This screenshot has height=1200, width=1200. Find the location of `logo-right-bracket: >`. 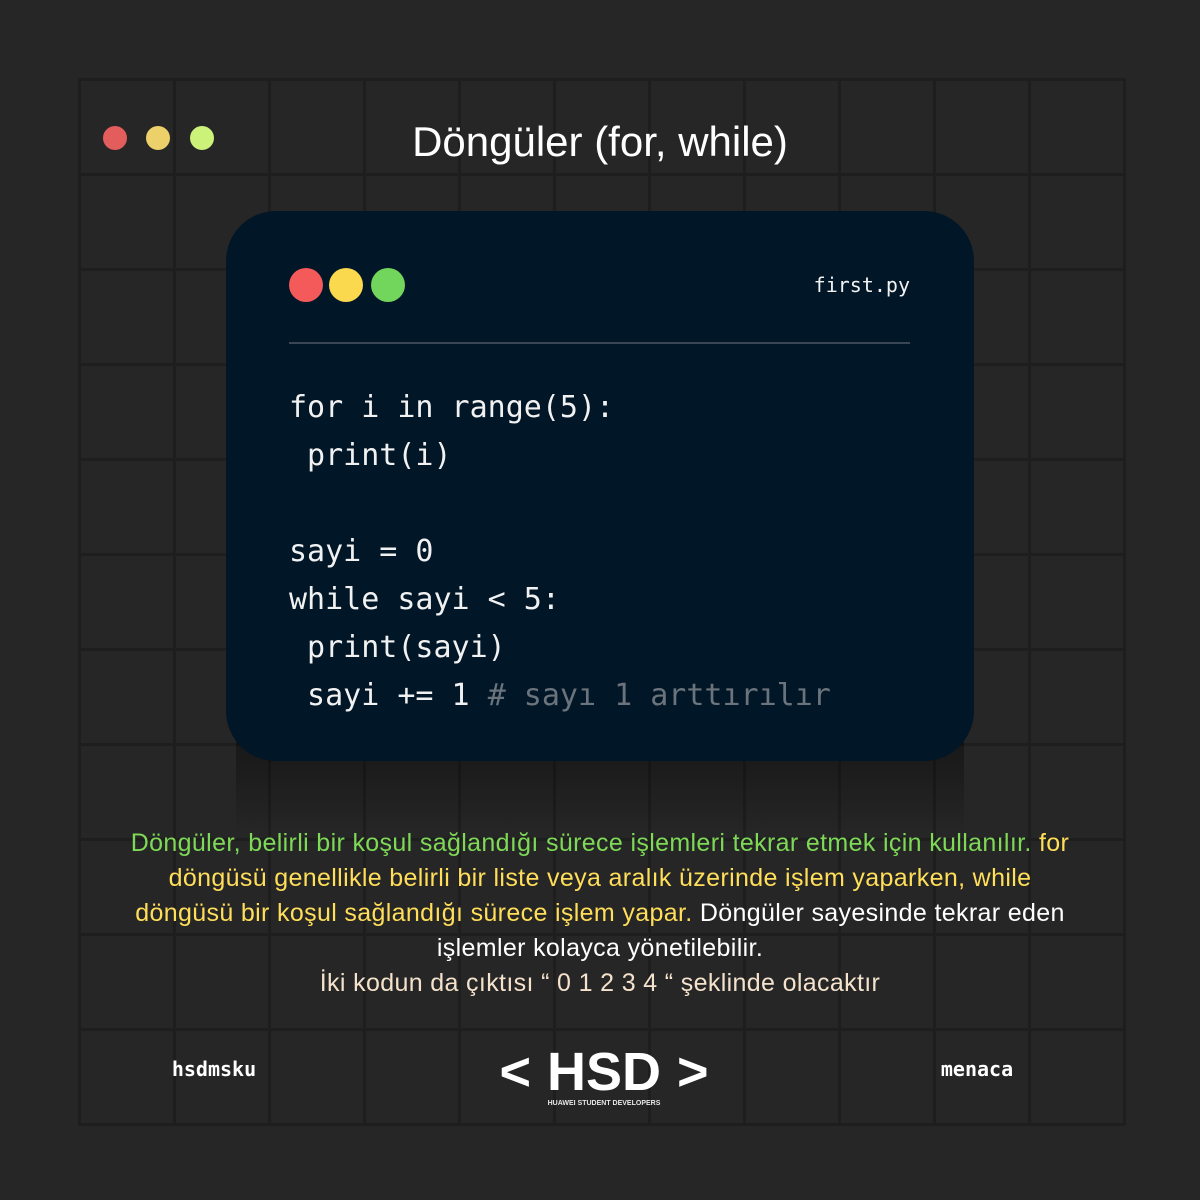

logo-right-bracket: > is located at coordinates (693, 1072).